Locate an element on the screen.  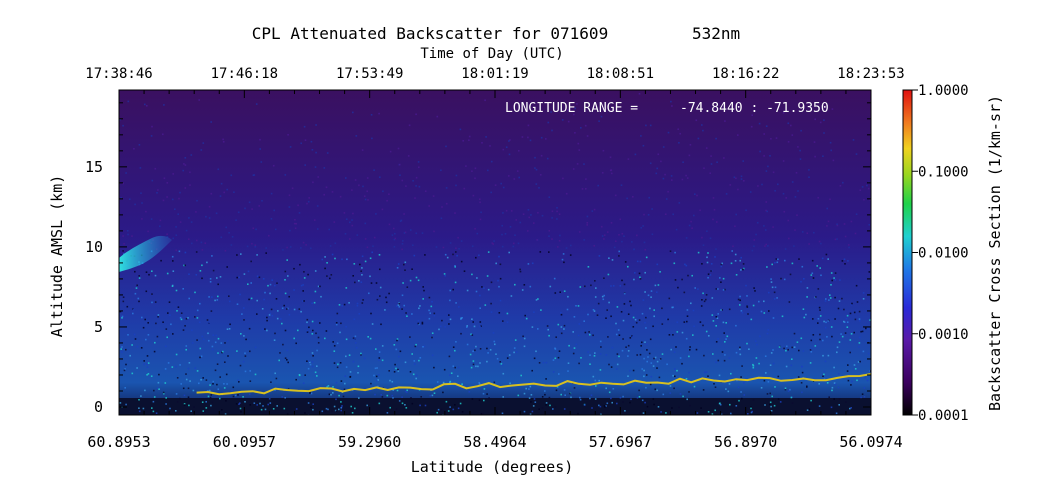
time-tick-label: 18:01:19 is located at coordinates (494, 74).